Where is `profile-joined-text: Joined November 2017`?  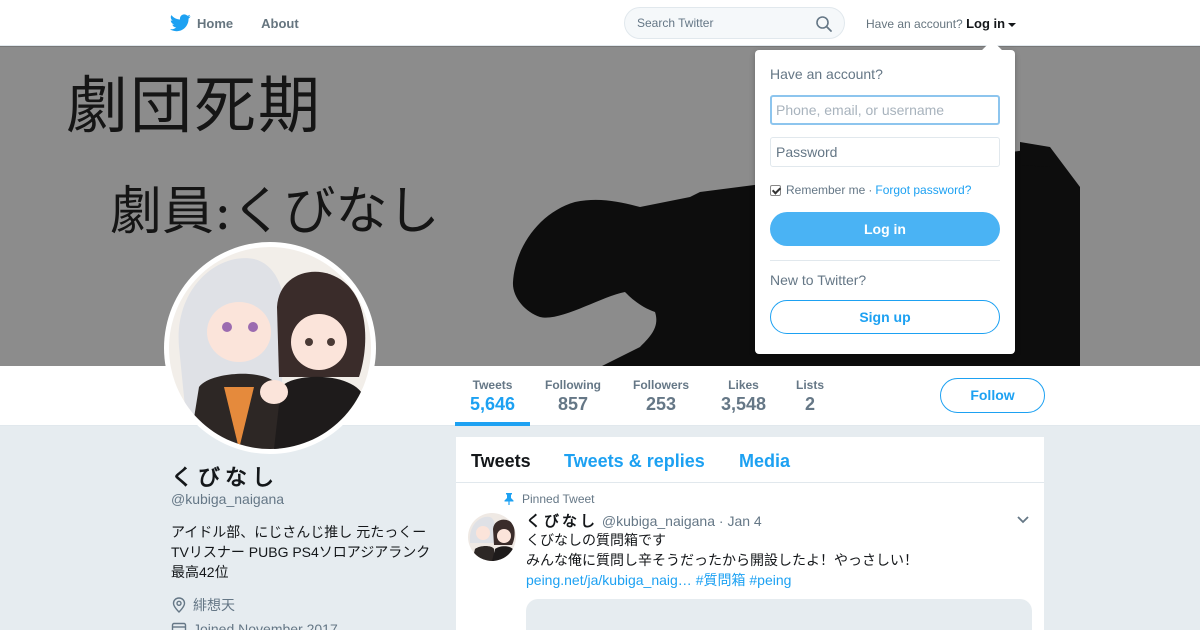 profile-joined-text: Joined November 2017 is located at coordinates (265, 625).